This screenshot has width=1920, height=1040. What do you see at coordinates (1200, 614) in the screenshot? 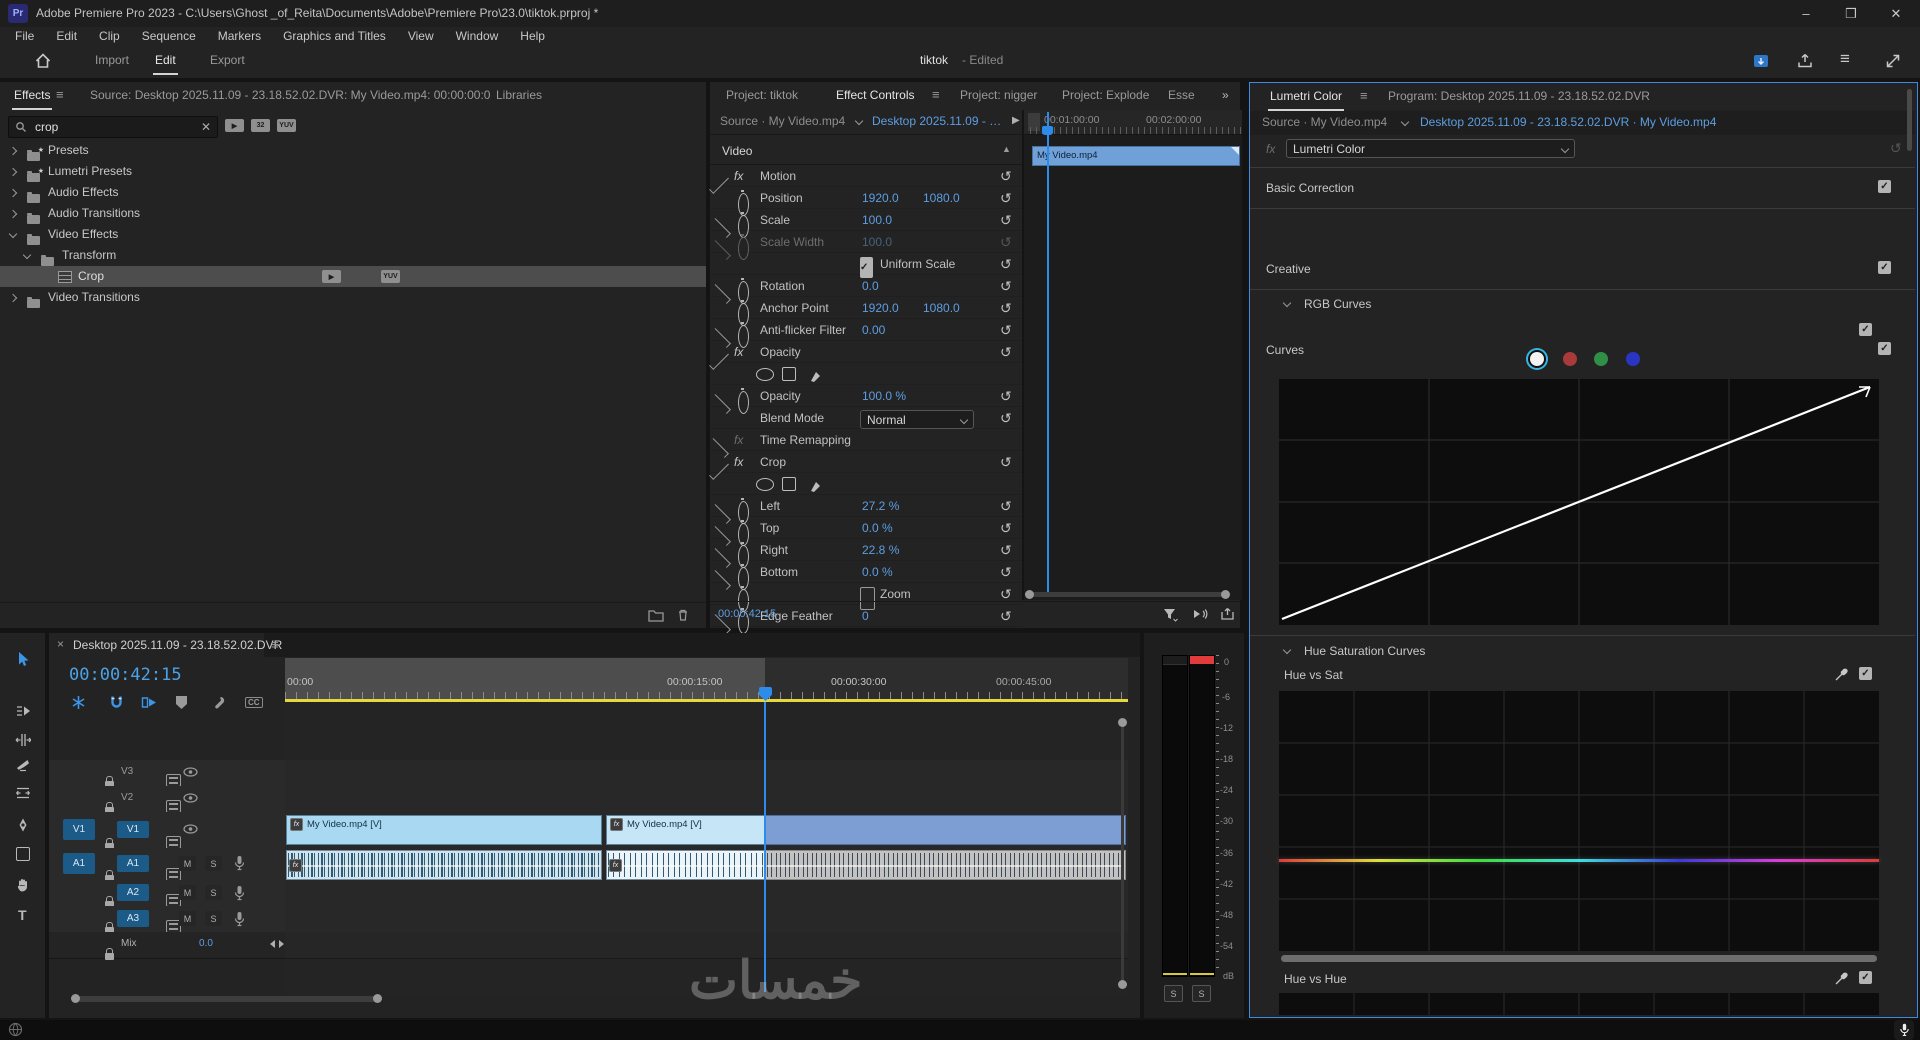
I see `play-audio-icon` at bounding box center [1200, 614].